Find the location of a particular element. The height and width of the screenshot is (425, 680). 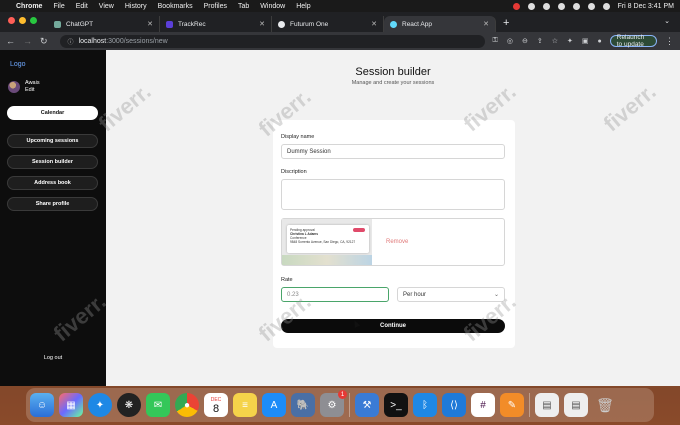

launchpad-icon: ▦ is located at coordinates (71, 405).